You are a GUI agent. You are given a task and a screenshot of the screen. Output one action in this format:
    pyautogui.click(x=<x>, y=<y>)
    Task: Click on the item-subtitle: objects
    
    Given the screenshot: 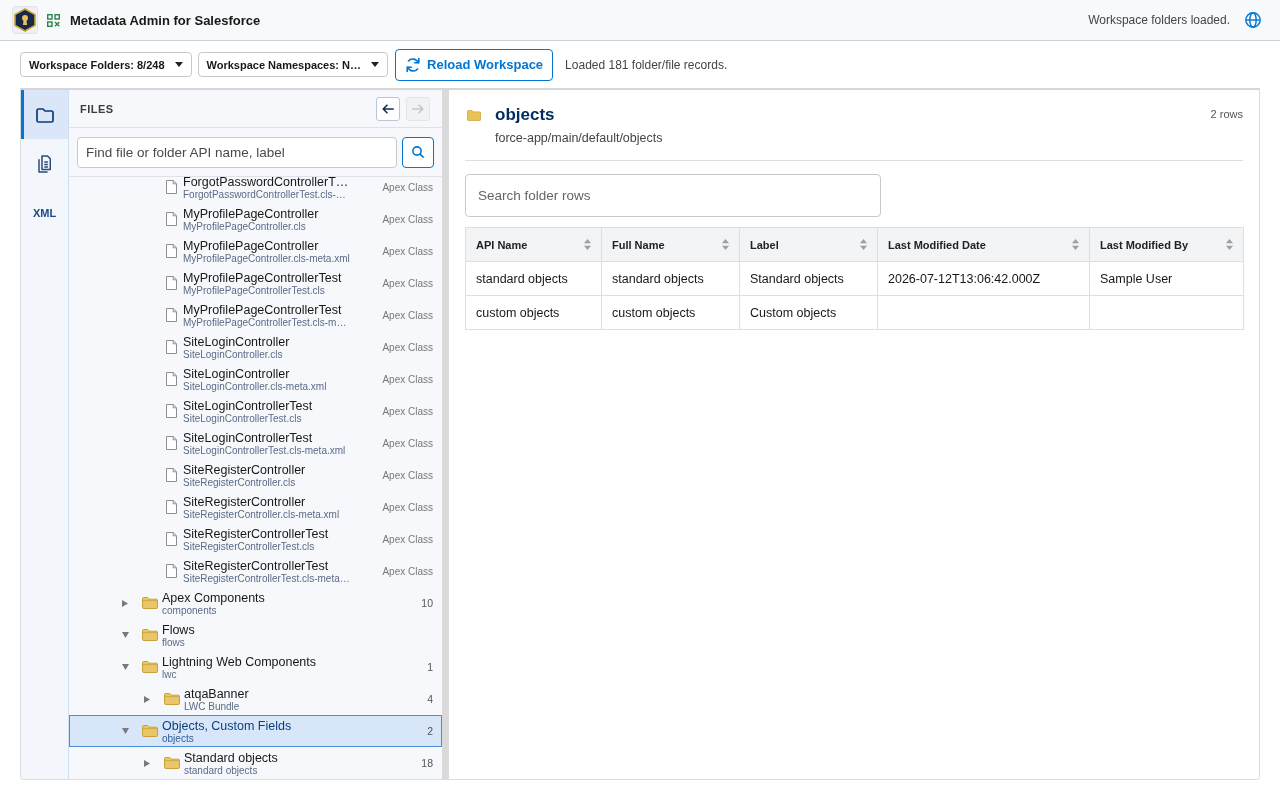 What is the action you would take?
    pyautogui.click(x=178, y=738)
    